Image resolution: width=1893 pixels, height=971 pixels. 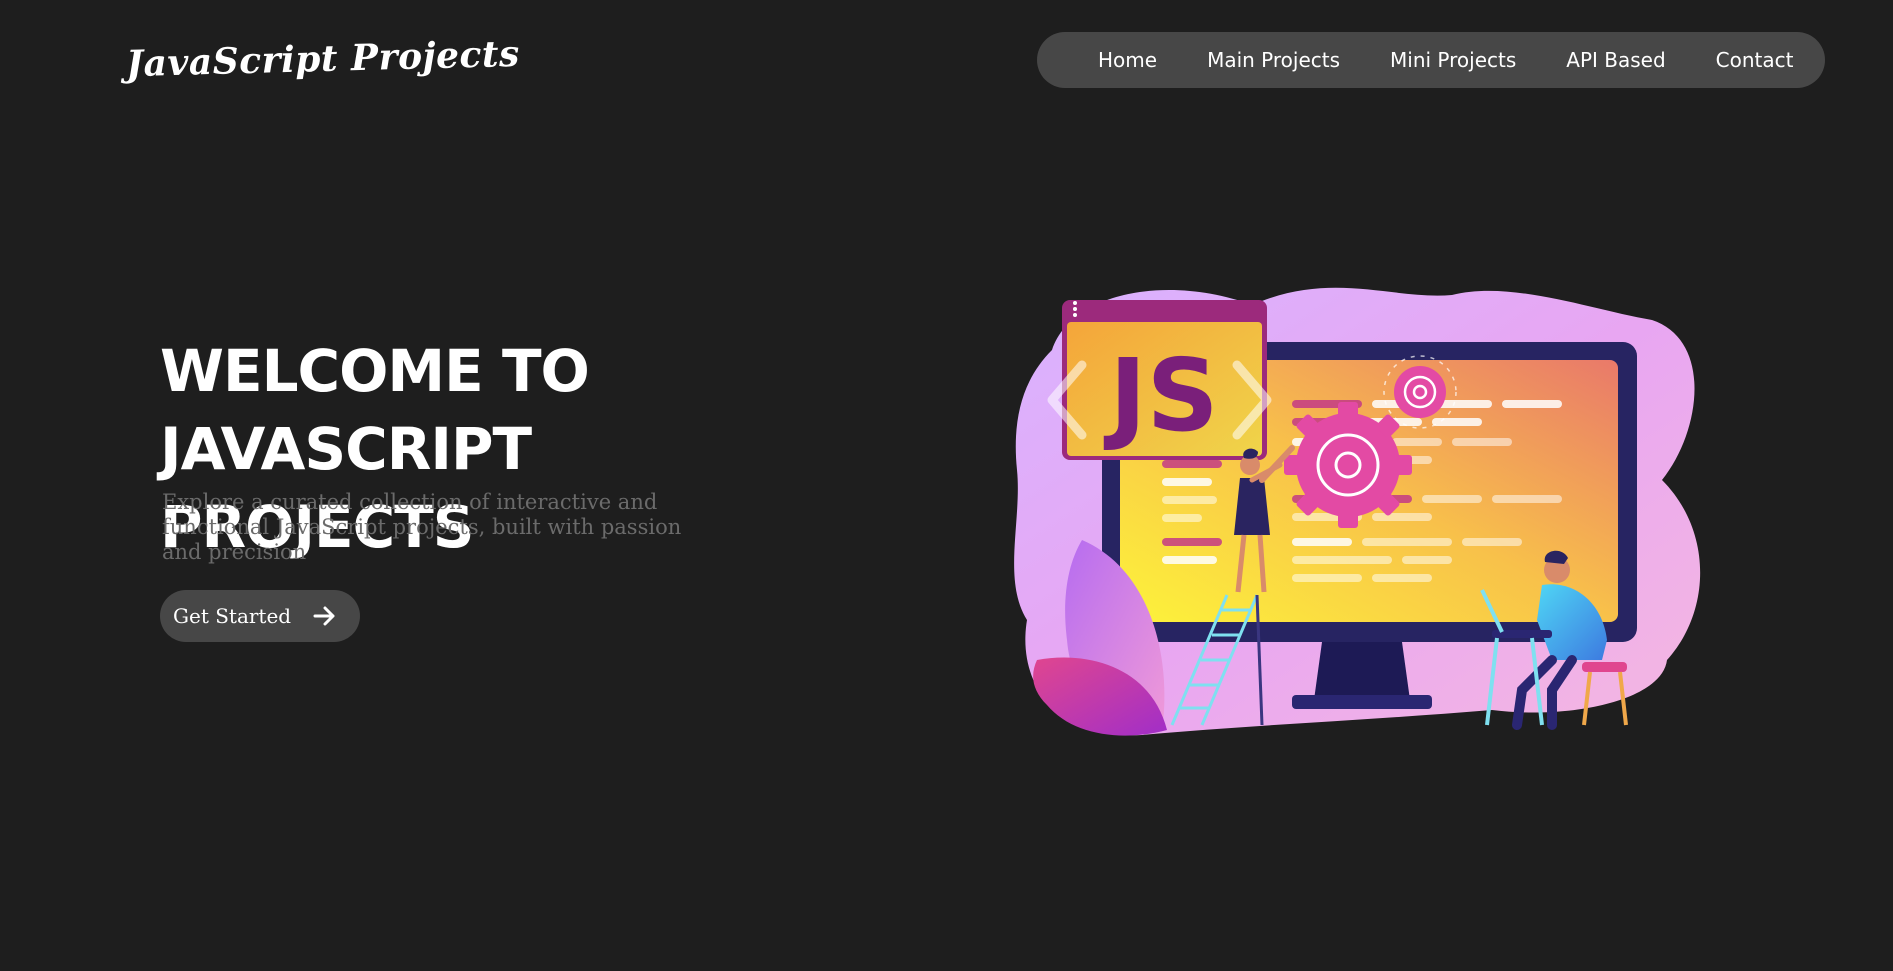 What do you see at coordinates (1348, 465) in the screenshot?
I see `gear-icon` at bounding box center [1348, 465].